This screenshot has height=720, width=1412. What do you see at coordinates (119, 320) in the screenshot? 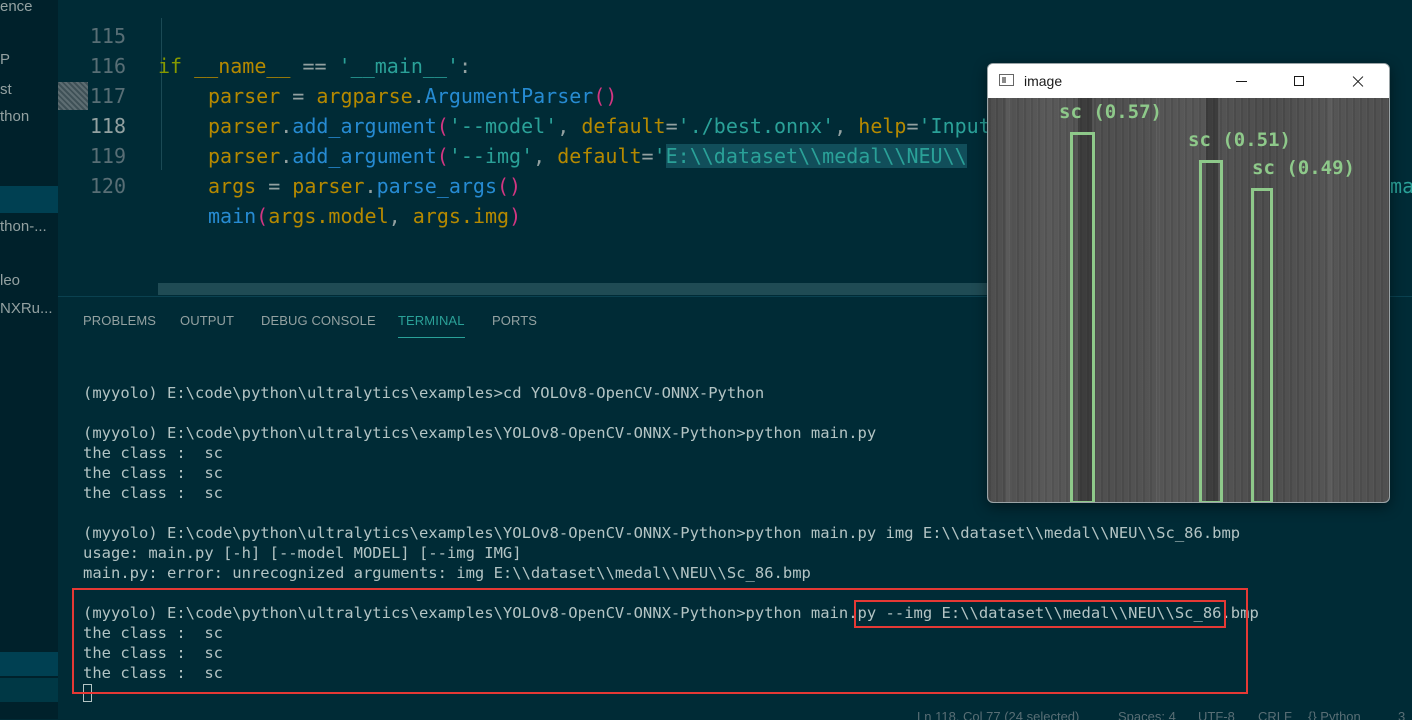
I see `tab-problems: PROBLEMS` at bounding box center [119, 320].